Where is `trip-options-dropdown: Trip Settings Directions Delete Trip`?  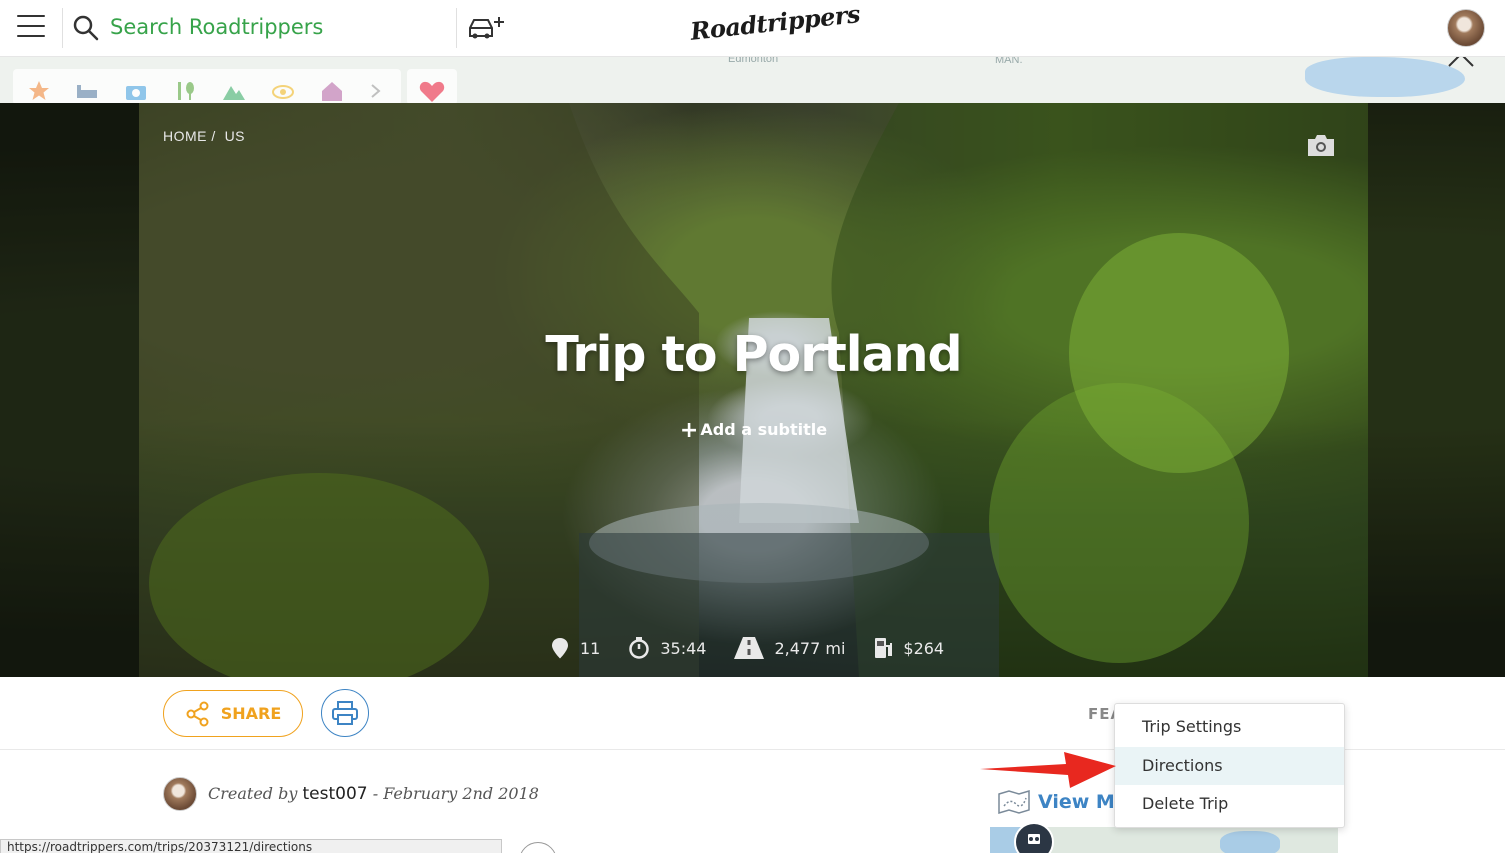
trip-options-dropdown: Trip Settings Directions Delete Trip is located at coordinates (1229, 765).